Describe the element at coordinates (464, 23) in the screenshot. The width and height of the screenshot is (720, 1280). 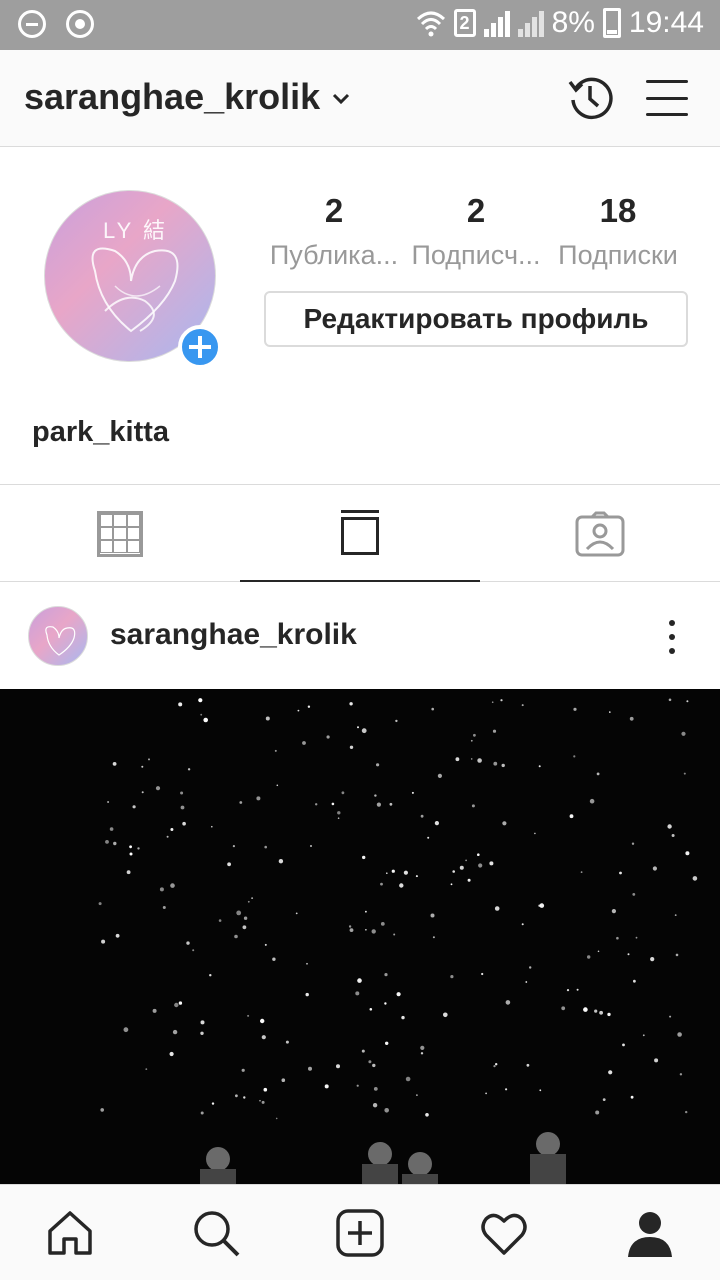
I see `sim-icon: 2` at that location.